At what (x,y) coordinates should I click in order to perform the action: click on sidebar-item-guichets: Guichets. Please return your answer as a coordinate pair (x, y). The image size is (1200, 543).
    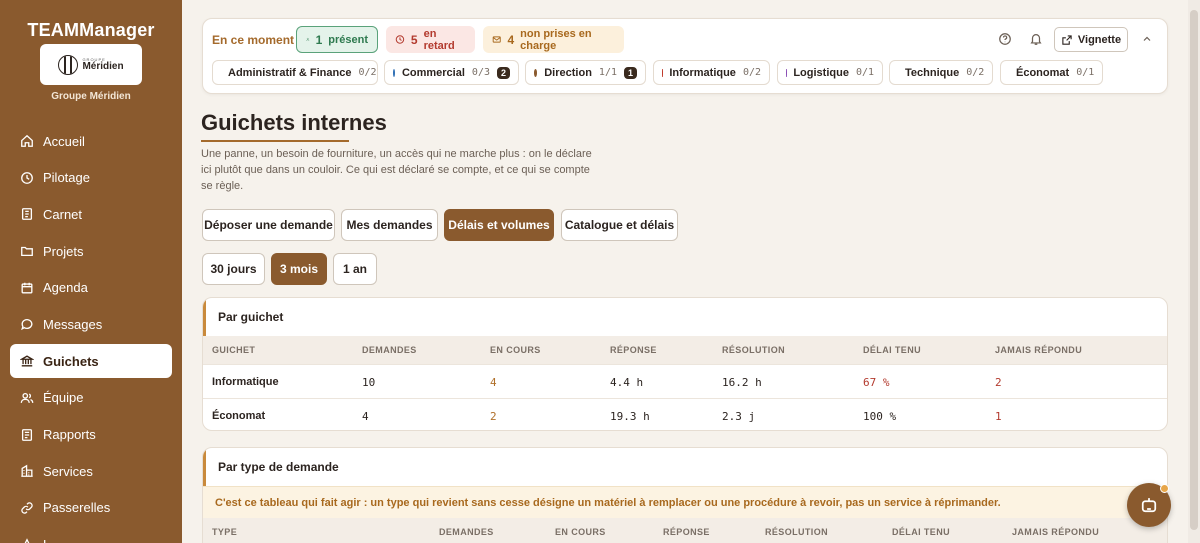
    Looking at the image, I should click on (91, 361).